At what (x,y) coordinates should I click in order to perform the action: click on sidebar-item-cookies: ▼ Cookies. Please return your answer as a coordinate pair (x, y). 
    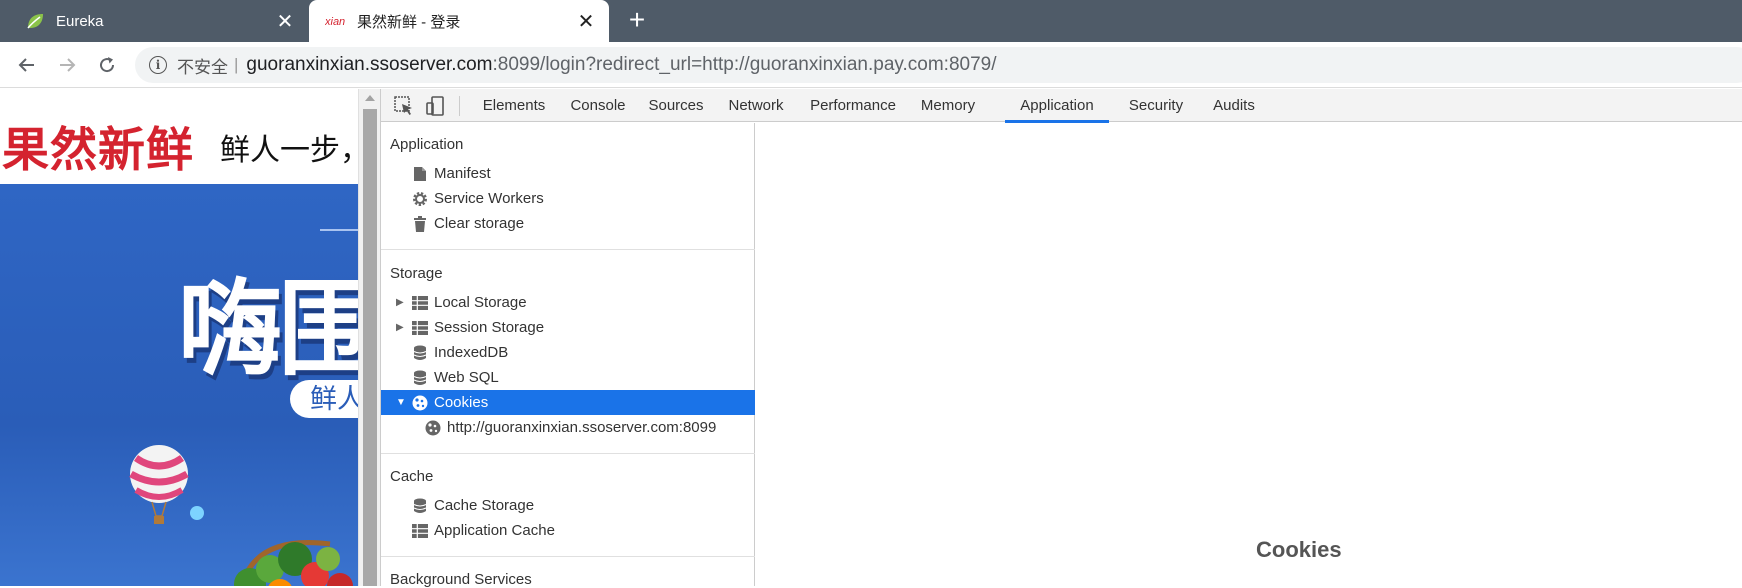
    Looking at the image, I should click on (568, 402).